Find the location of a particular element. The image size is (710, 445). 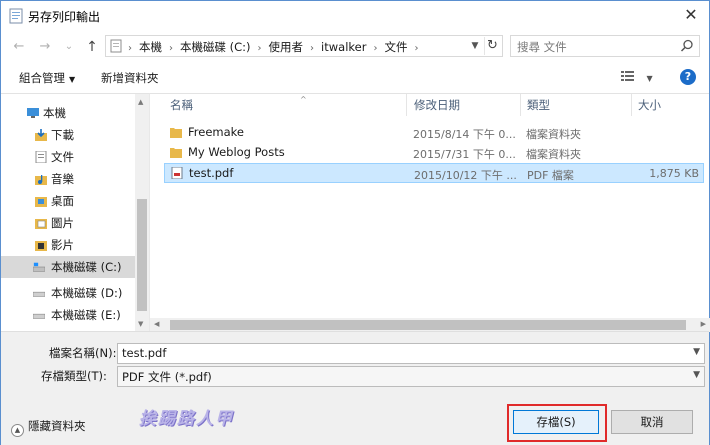

breadcrumb-item-this-pc: 本機 is located at coordinates (150, 47).